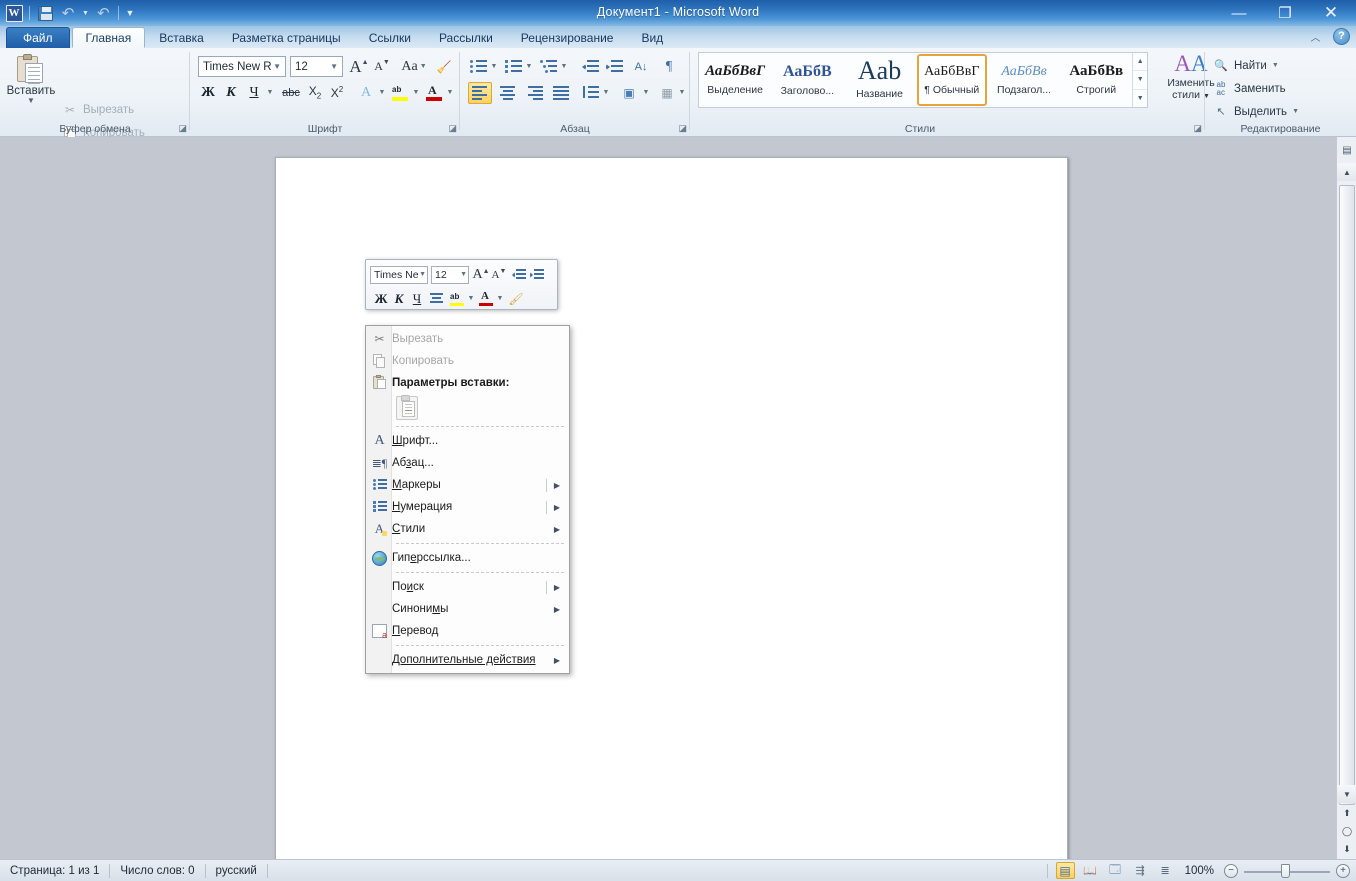 The height and width of the screenshot is (881, 1356). What do you see at coordinates (315, 92) in the screenshot?
I see `subscript-button: X2` at bounding box center [315, 92].